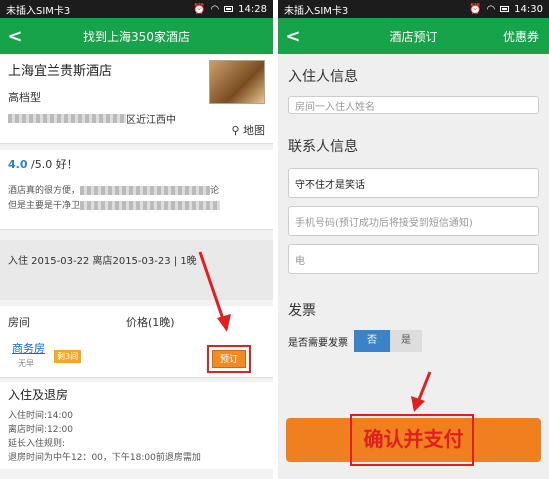 The width and height of the screenshot is (549, 479). What do you see at coordinates (521, 36) in the screenshot?
I see `coupon-button: 优惠券` at bounding box center [521, 36].